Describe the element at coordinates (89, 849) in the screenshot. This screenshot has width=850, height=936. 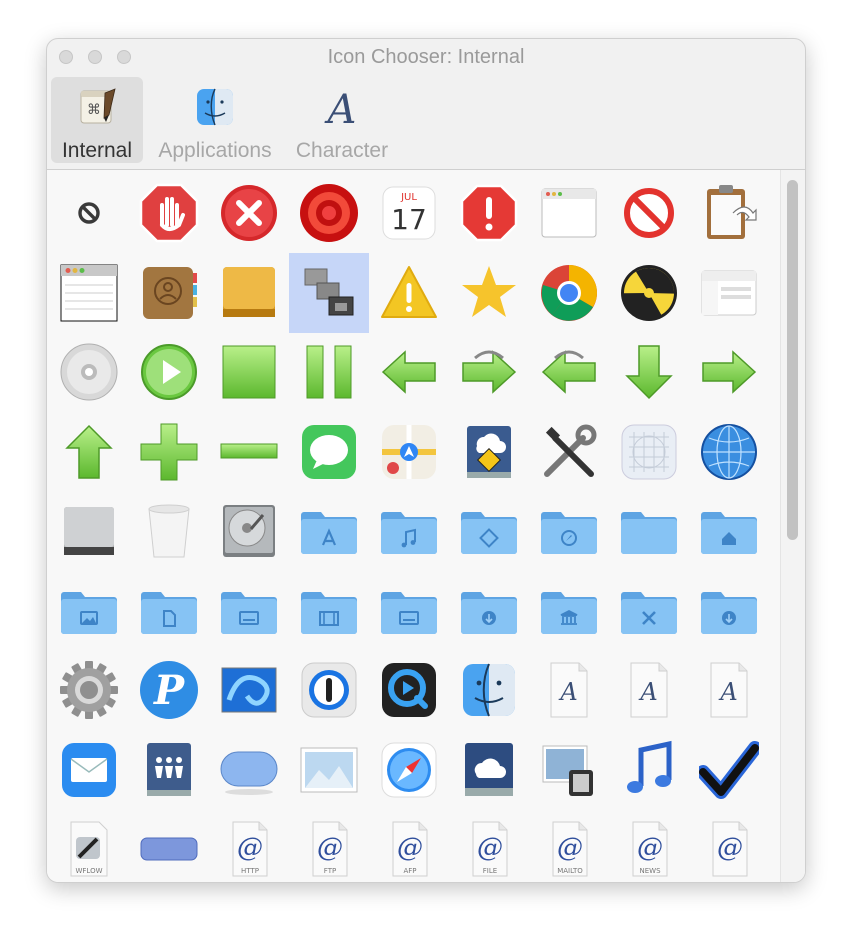
I see `workflow-document-icon: WFLOW` at that location.